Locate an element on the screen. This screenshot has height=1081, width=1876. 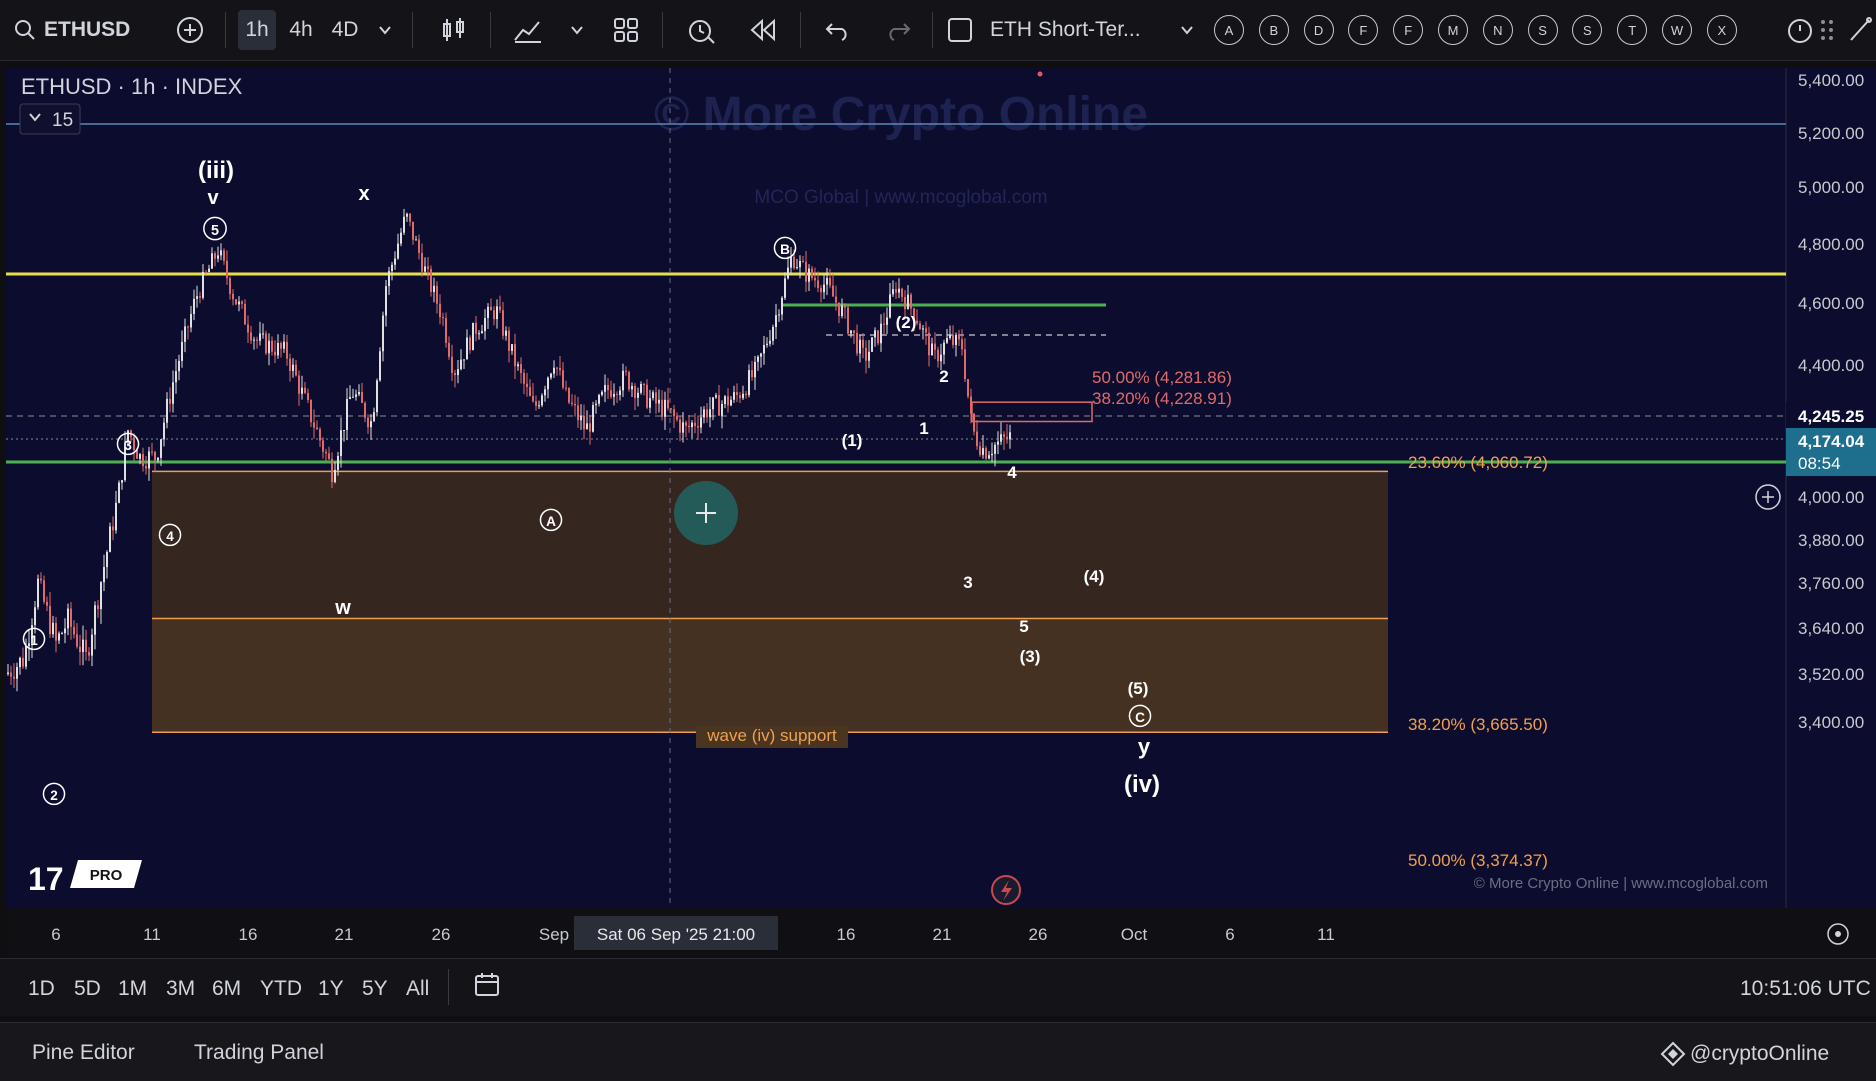
trading-panel-tab: Trading Panel is located at coordinates (259, 1053).